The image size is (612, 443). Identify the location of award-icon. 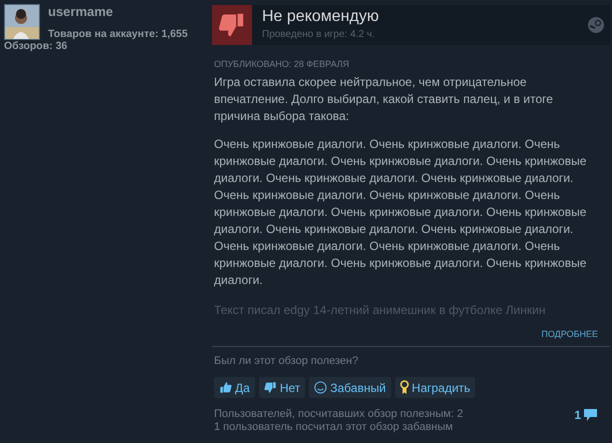
(404, 387).